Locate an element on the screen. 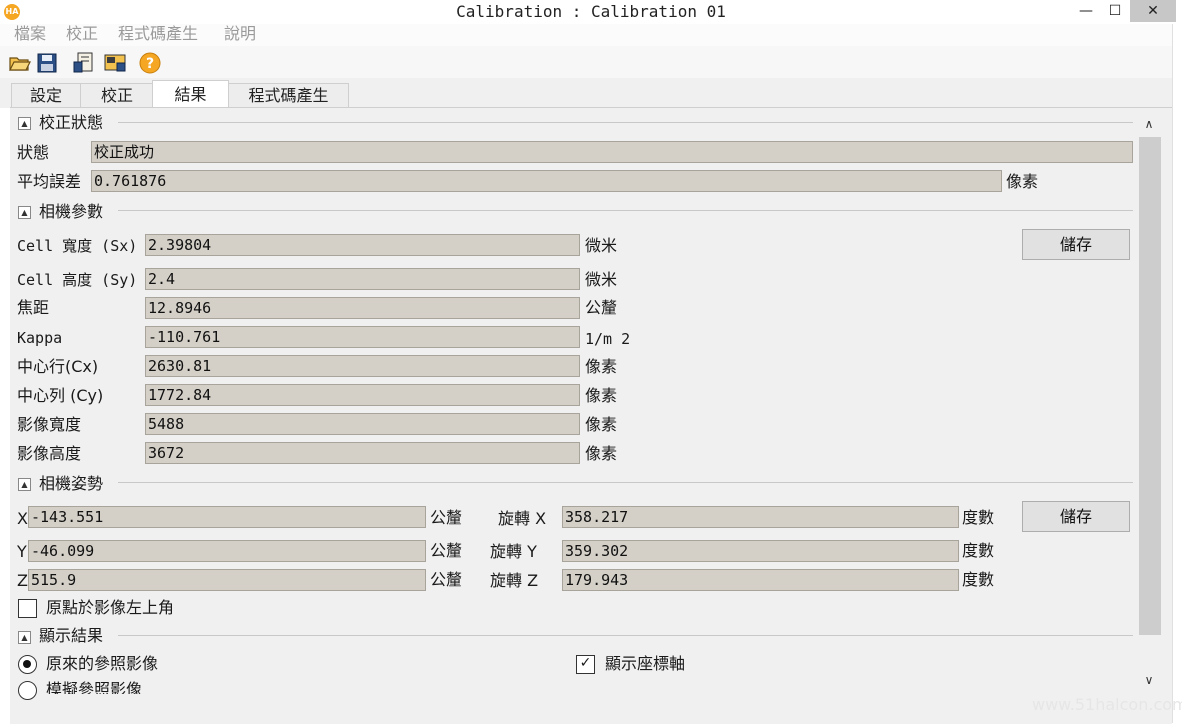 The height and width of the screenshot is (724, 1182). scroll-down-icon: ∨ is located at coordinates (1149, 680).